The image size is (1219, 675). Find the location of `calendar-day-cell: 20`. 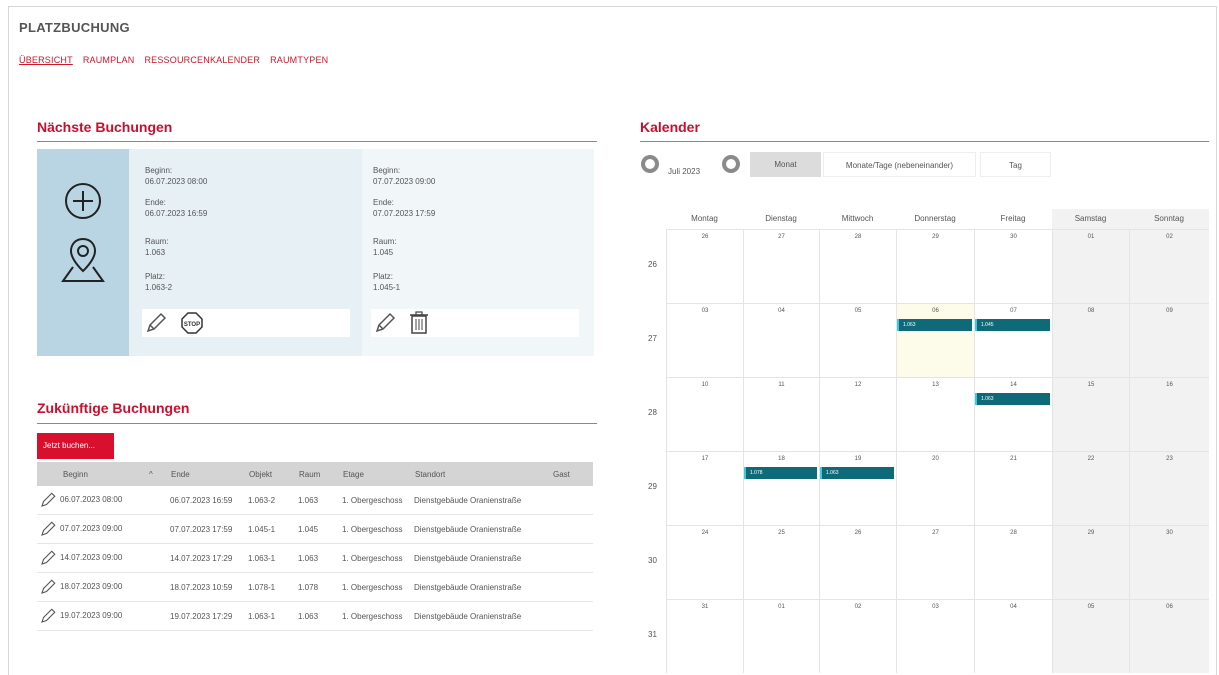

calendar-day-cell: 20 is located at coordinates (935, 488).